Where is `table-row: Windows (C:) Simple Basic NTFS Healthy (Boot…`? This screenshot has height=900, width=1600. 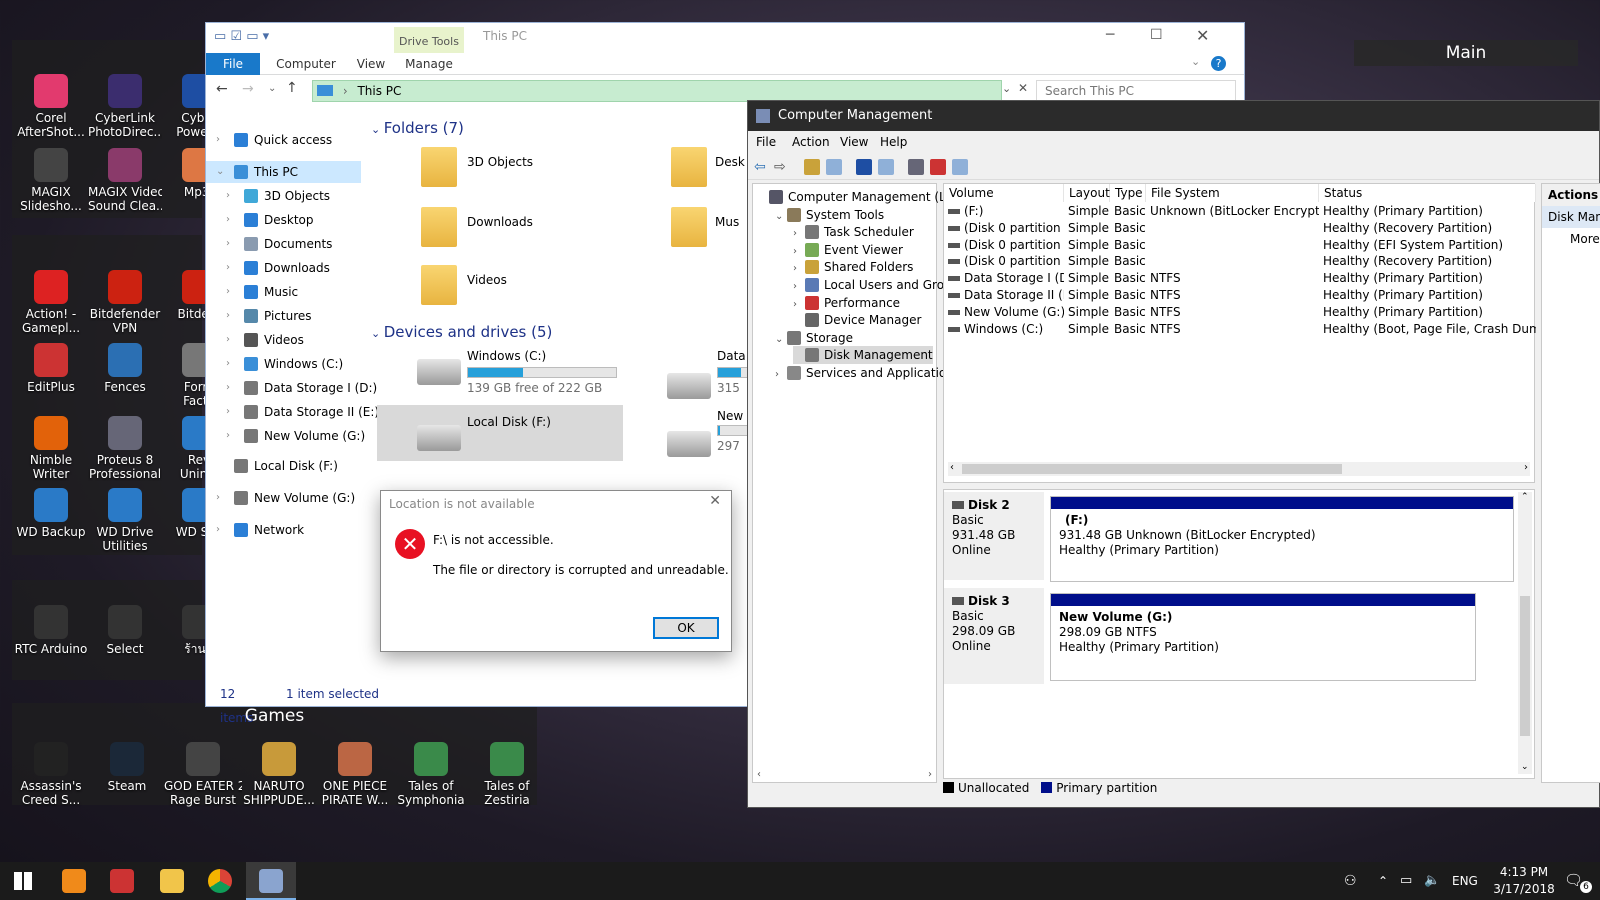 table-row: Windows (C:) Simple Basic NTFS Healthy (Boot… is located at coordinates (1240, 329).